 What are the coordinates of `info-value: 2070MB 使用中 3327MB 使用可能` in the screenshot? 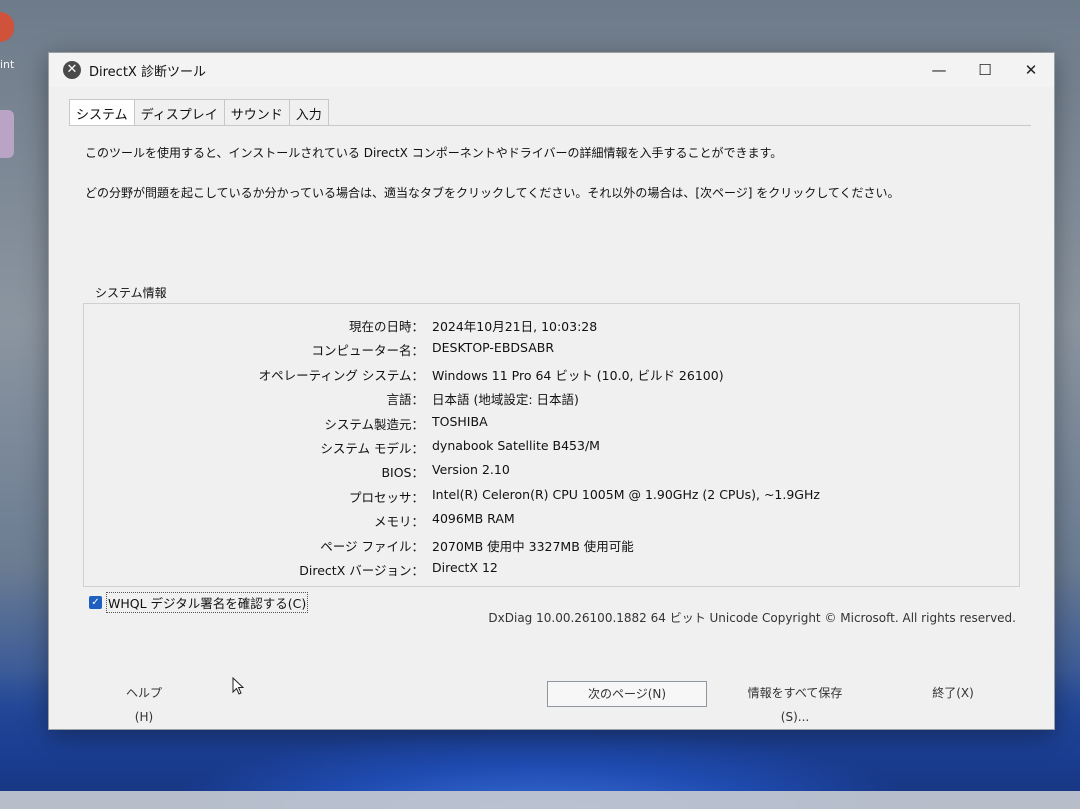 It's located at (533, 546).